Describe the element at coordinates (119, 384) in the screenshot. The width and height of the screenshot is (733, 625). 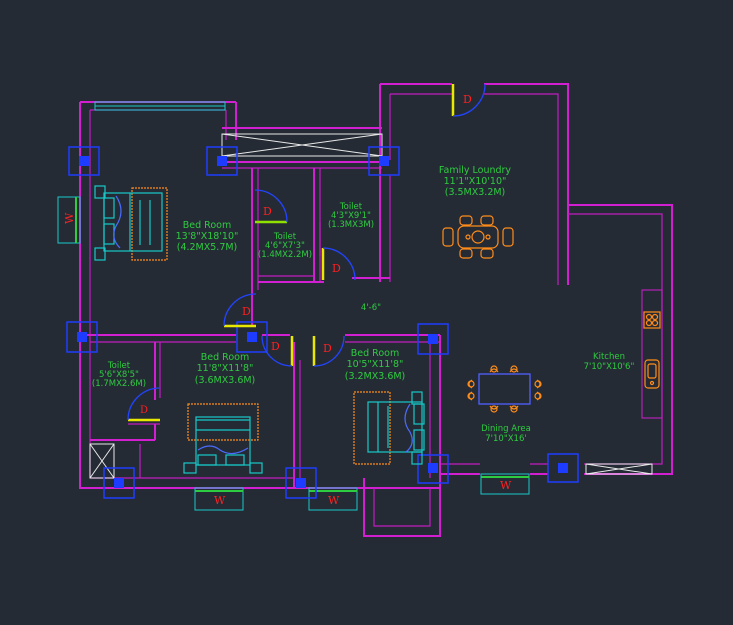
I see `toilet-c-size-m: (1.7MX2.6M)` at that location.